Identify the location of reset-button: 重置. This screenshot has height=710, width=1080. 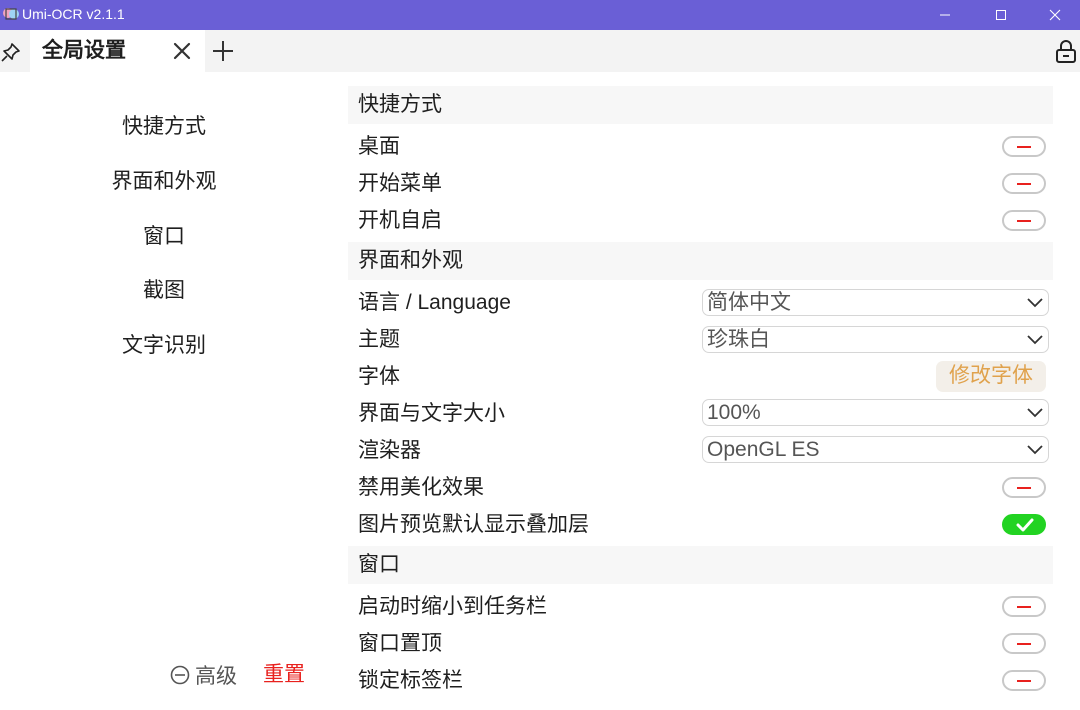
(284, 675).